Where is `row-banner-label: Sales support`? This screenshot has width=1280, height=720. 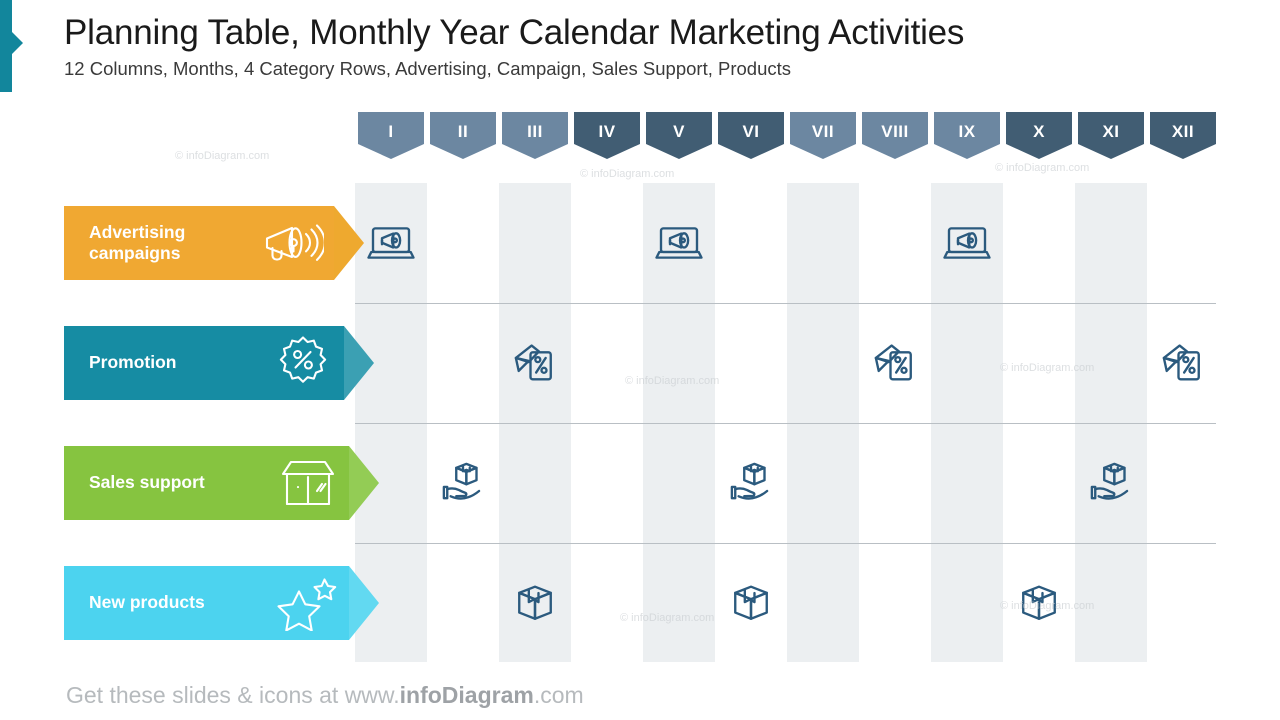 row-banner-label: Sales support is located at coordinates (147, 482).